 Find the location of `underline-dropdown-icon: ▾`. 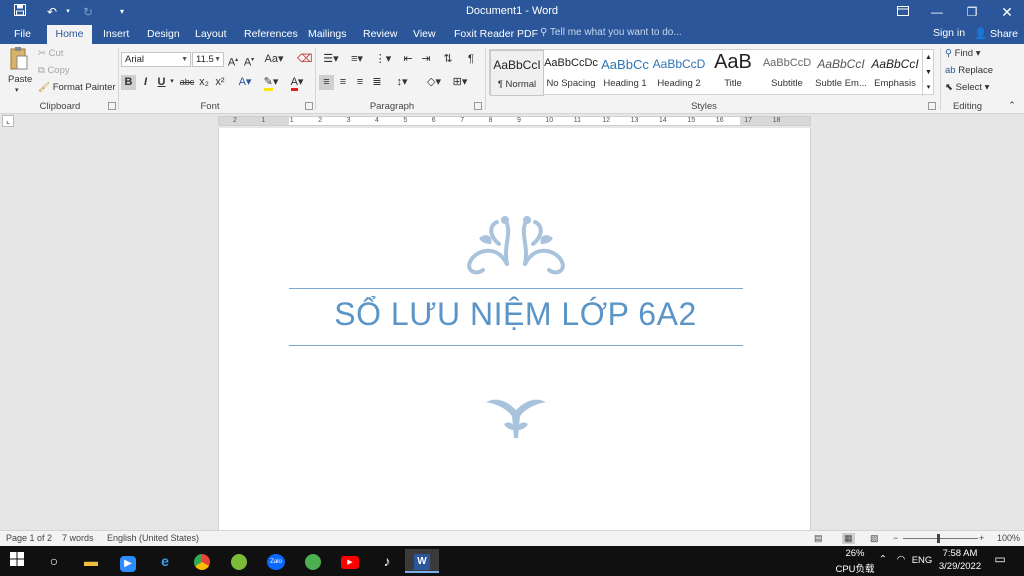

underline-dropdown-icon: ▾ is located at coordinates (172, 82).